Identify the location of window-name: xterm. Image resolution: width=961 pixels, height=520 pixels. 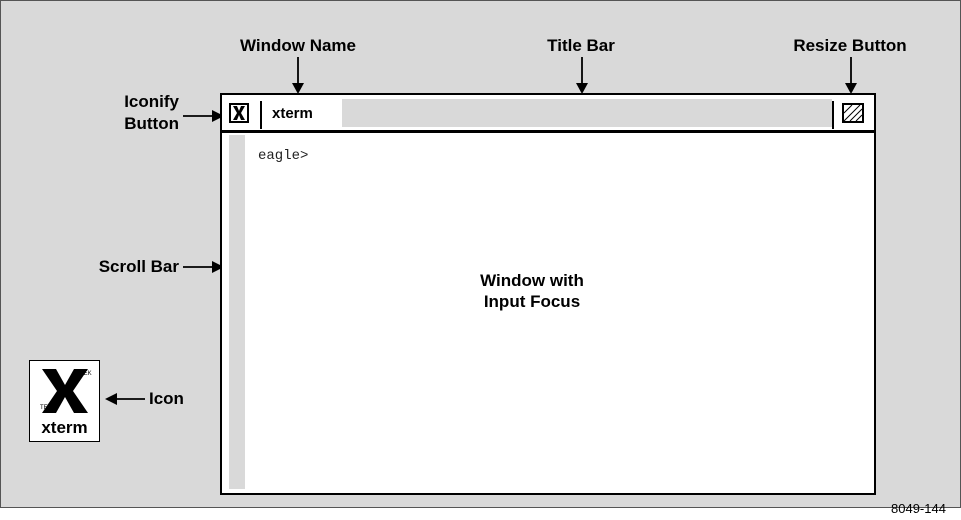
(292, 113).